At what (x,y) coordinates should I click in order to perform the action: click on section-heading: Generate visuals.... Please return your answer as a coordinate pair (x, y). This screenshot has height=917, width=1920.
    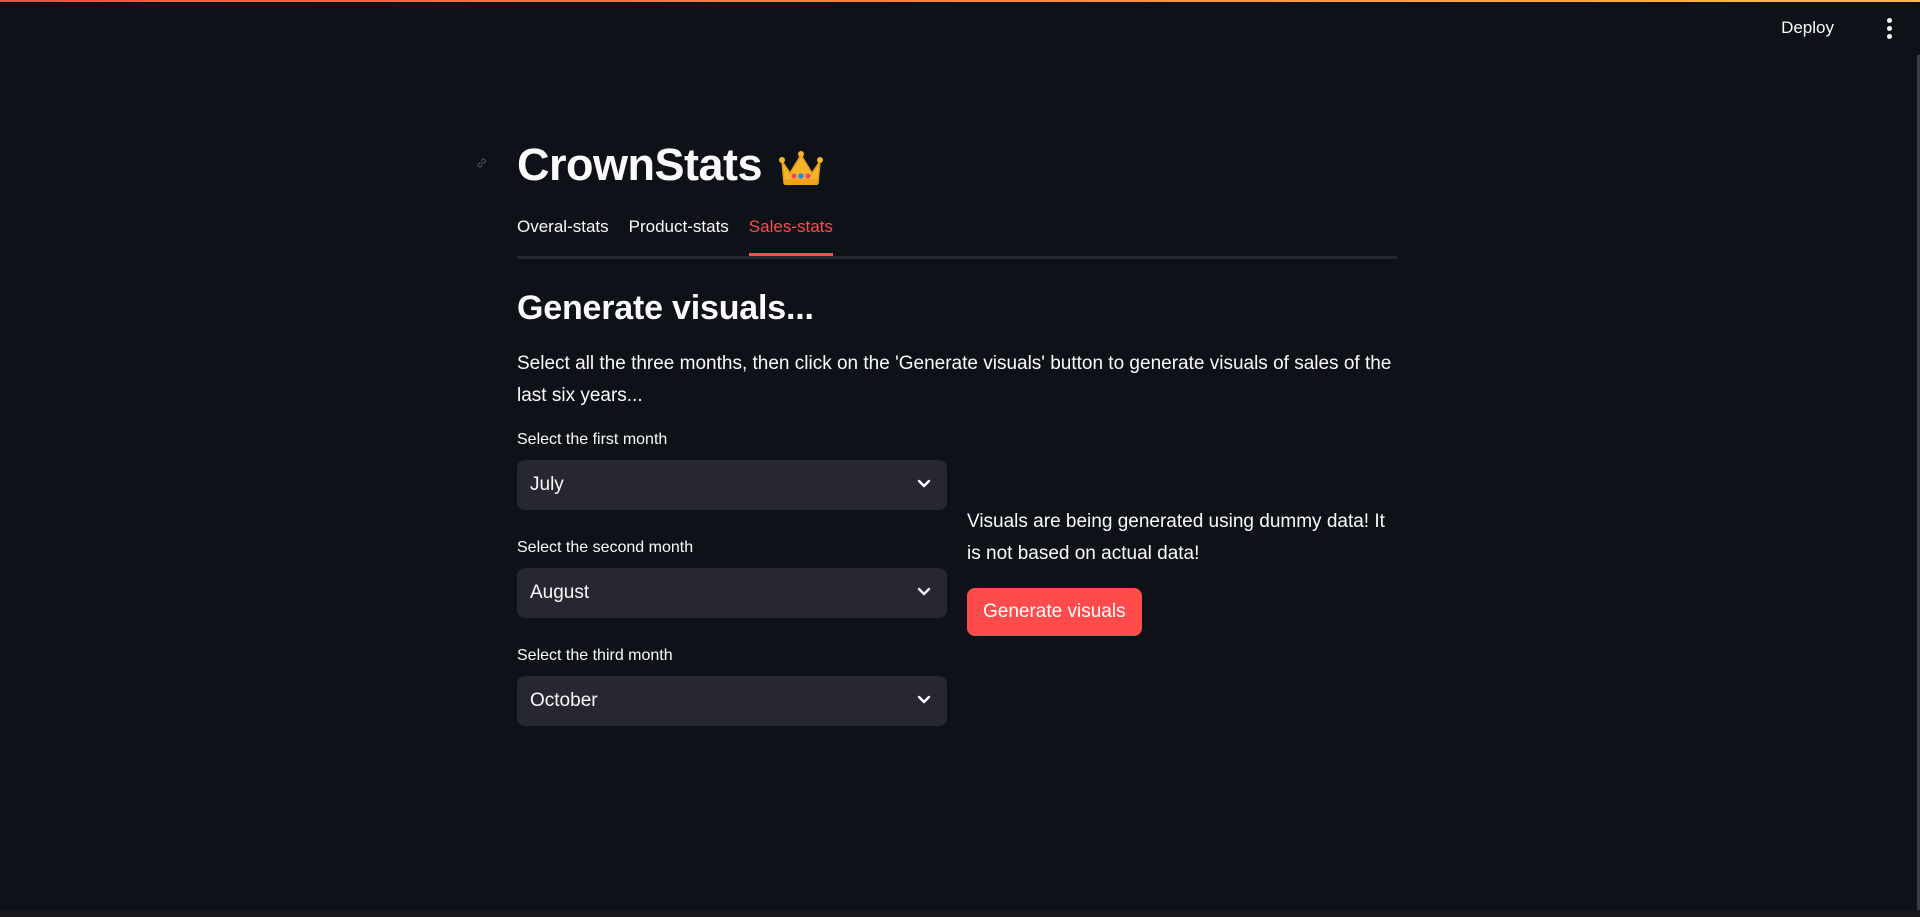
    Looking at the image, I should click on (665, 308).